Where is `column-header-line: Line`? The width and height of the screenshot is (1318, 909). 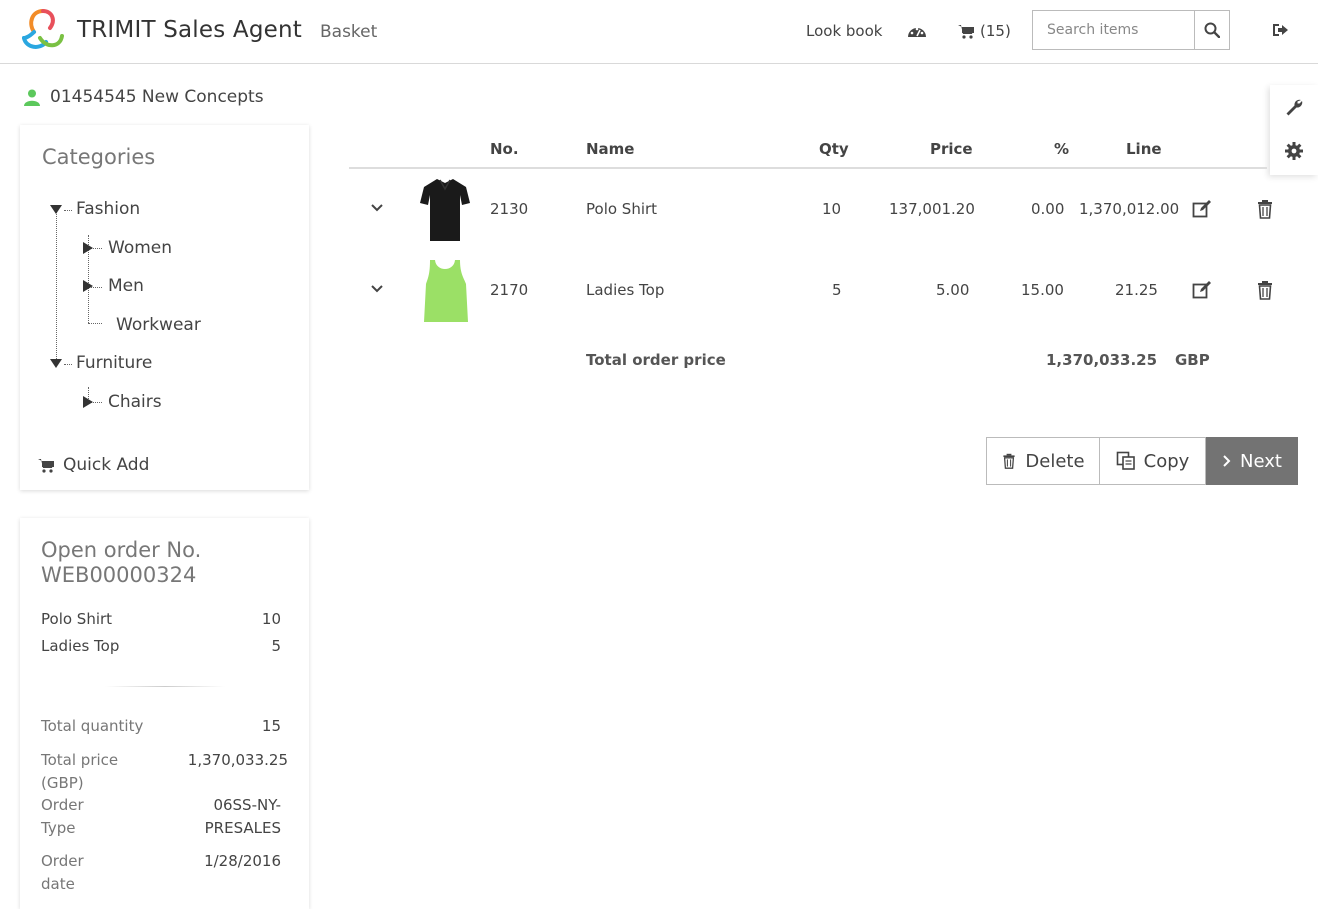 column-header-line: Line is located at coordinates (1144, 149).